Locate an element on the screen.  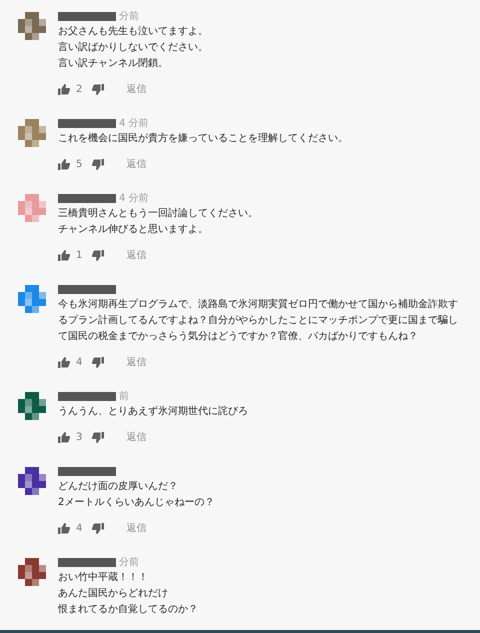
comment-text: あんた国民からどれだけ is located at coordinates (113, 594).